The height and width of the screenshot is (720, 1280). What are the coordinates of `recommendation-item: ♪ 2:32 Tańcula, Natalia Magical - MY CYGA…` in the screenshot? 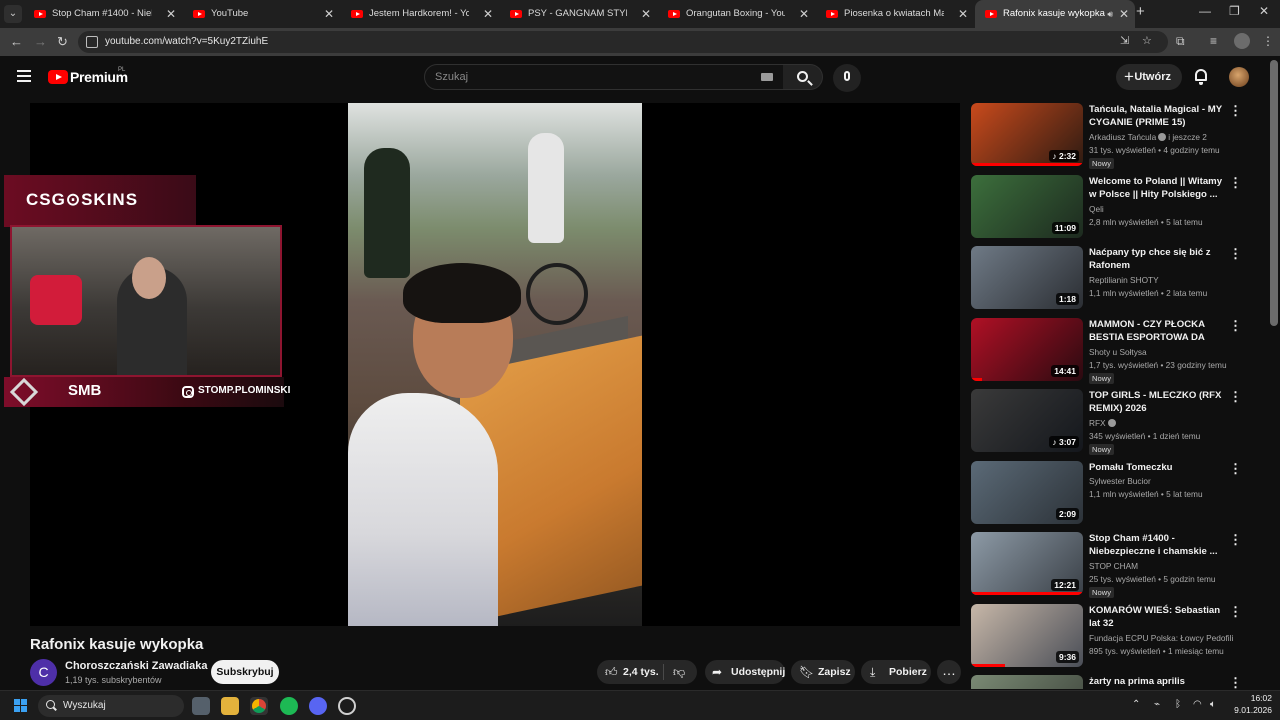 It's located at (1107, 136).